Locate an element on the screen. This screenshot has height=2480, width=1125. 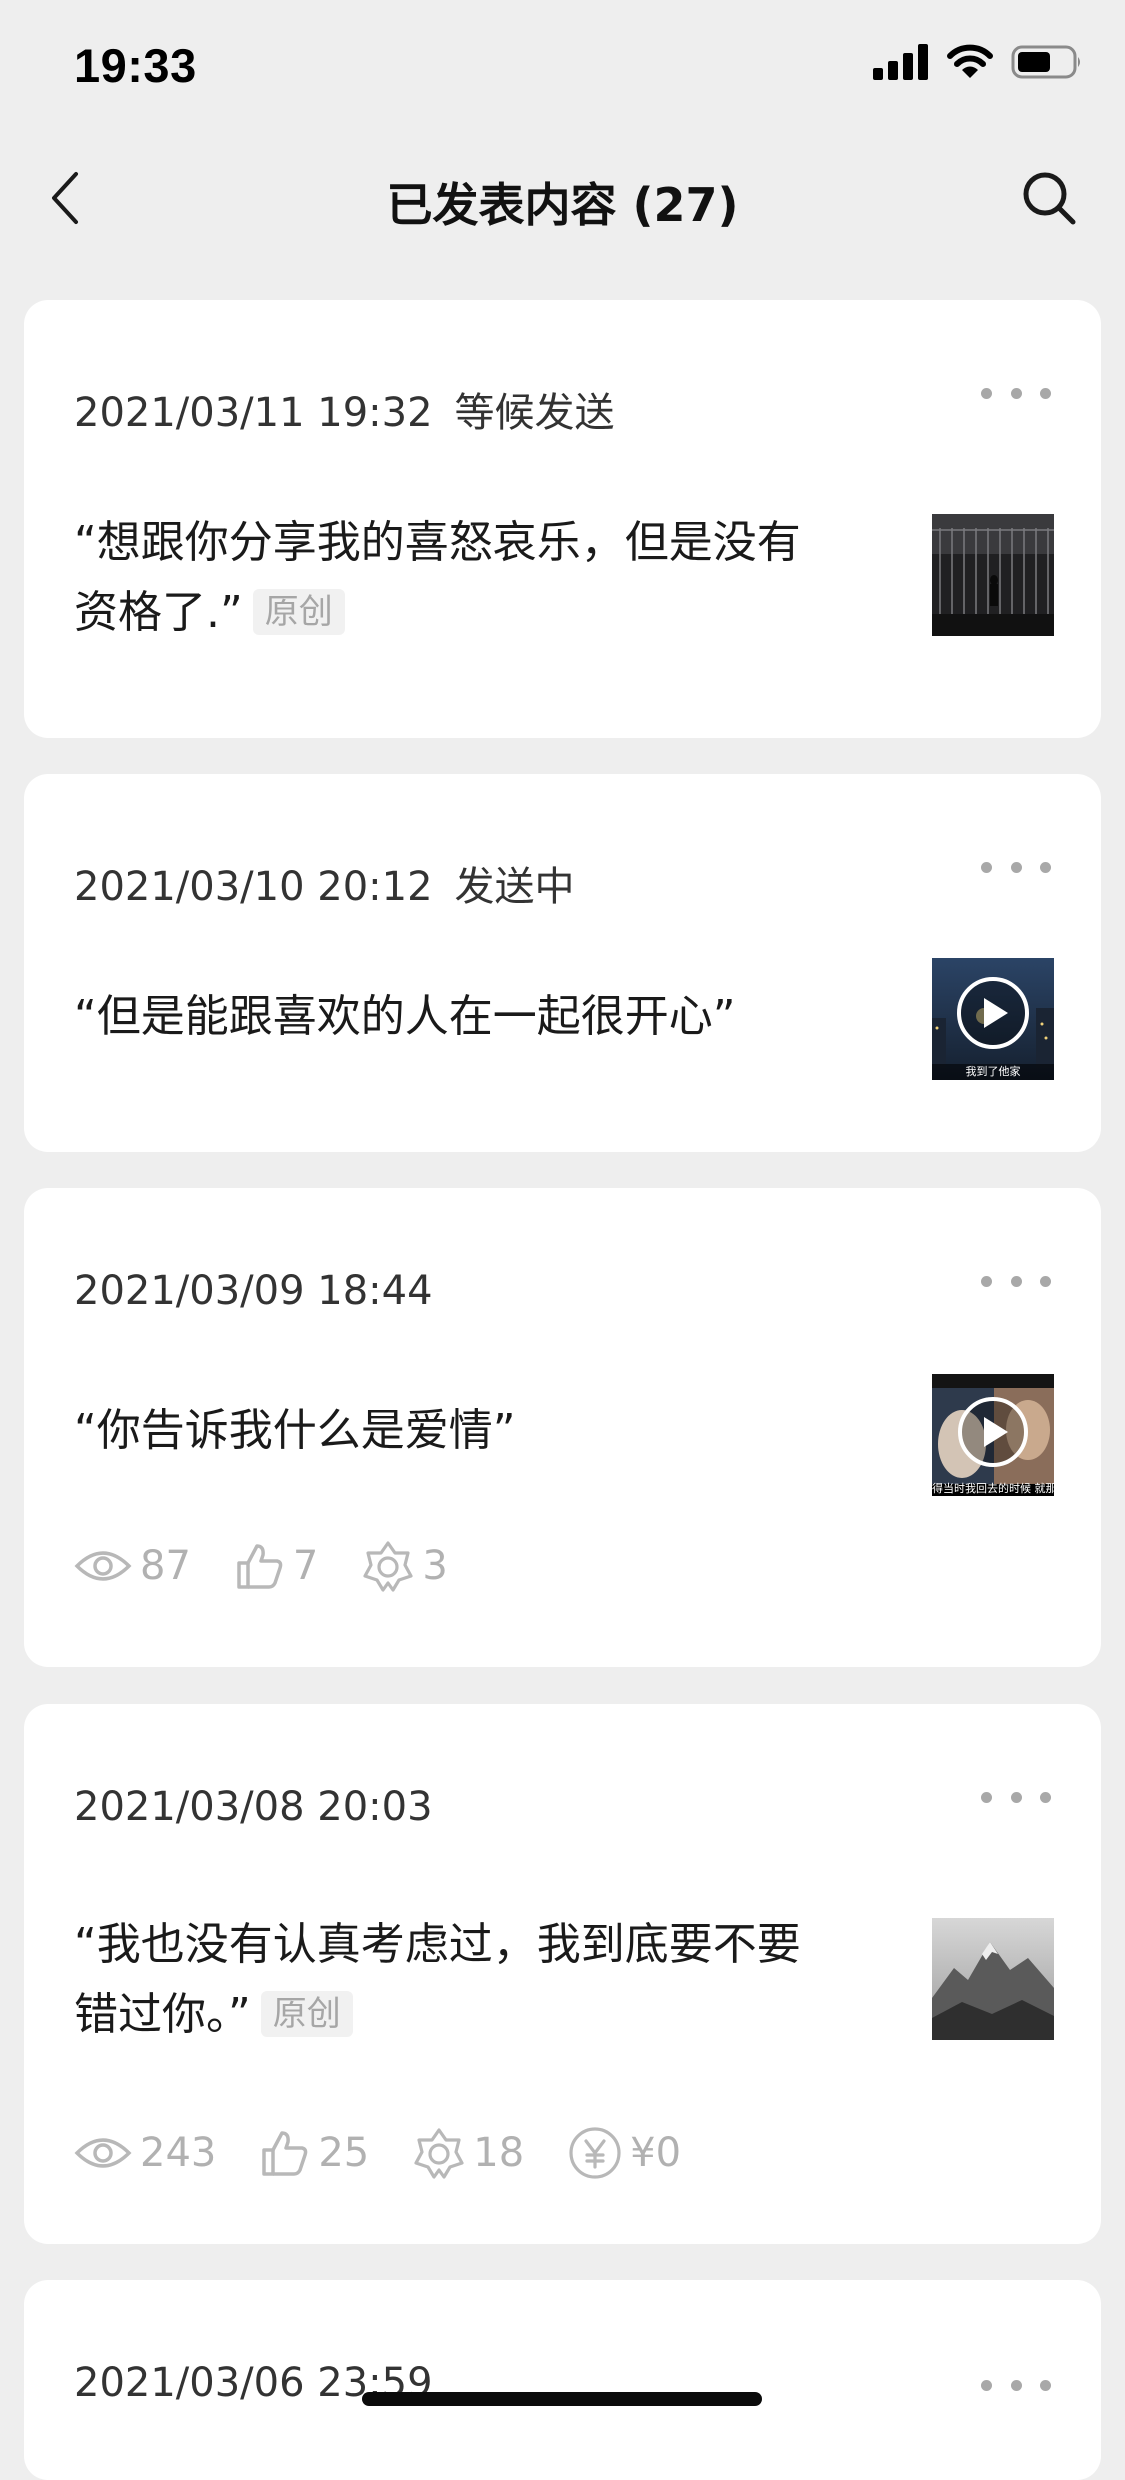
post-meta: 2021/03/10 20:12 发送中 is located at coordinates (324, 883).